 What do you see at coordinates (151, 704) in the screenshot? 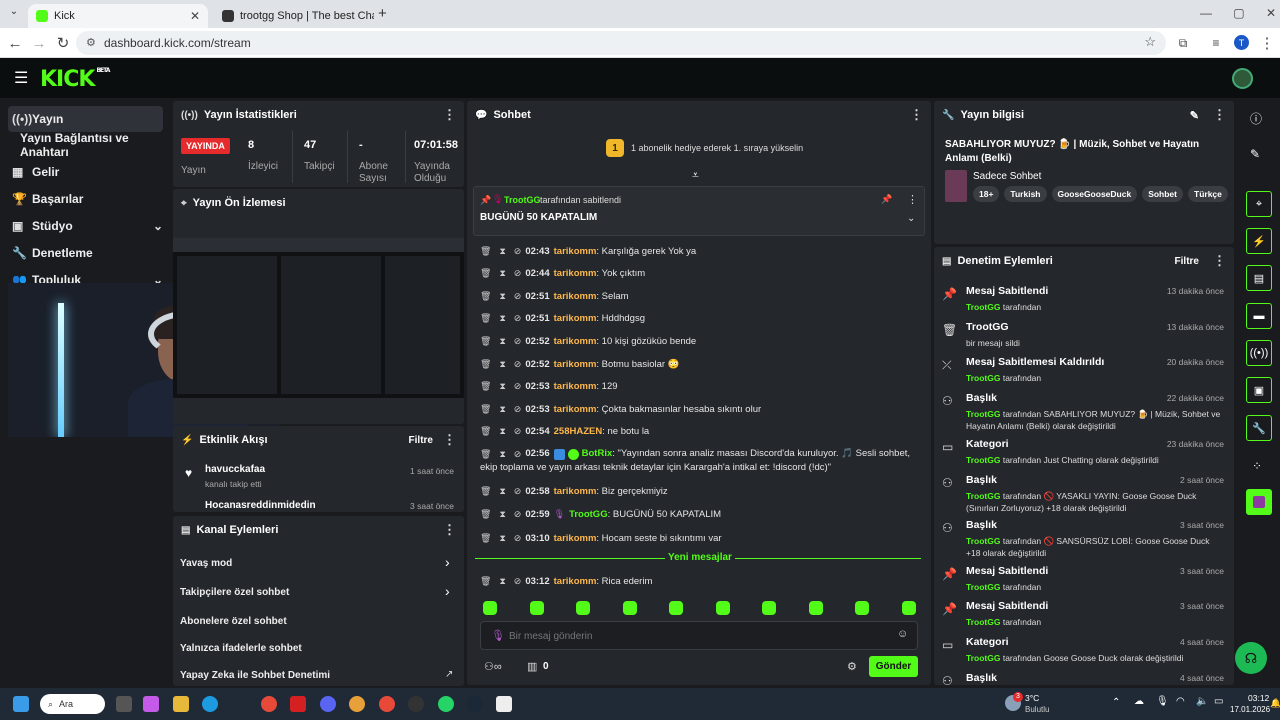
I see `copilot-icon` at bounding box center [151, 704].